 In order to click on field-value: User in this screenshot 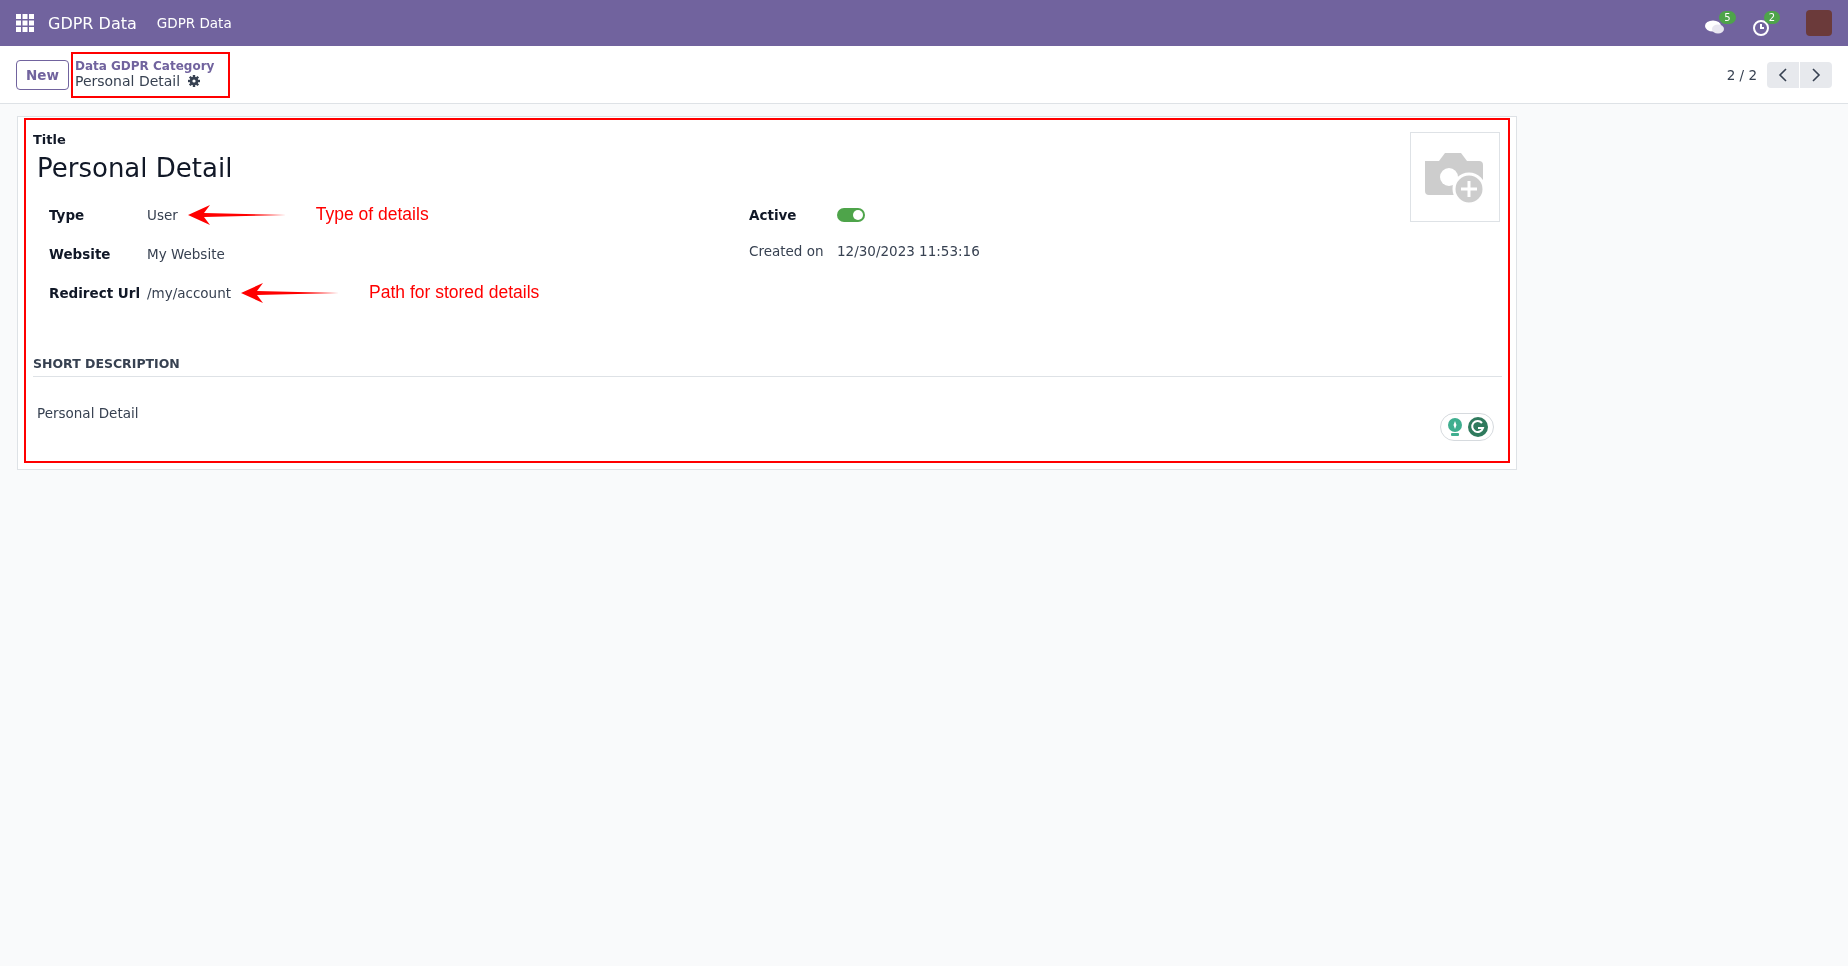, I will do `click(162, 214)`.